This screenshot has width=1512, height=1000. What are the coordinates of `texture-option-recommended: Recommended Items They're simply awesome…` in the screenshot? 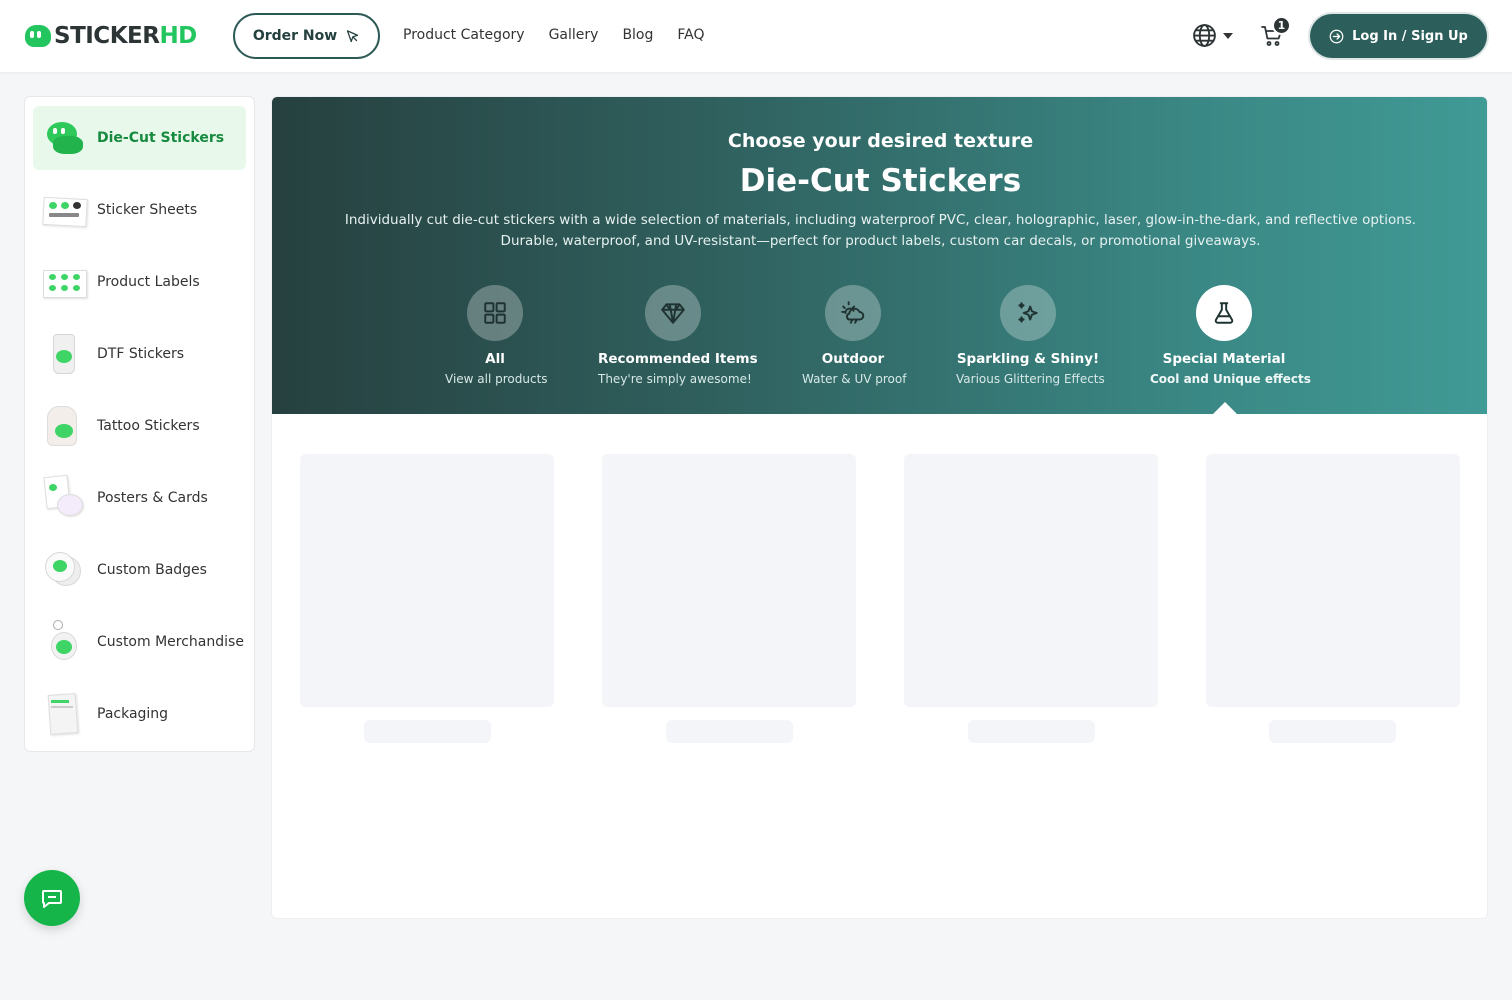 It's located at (678, 335).